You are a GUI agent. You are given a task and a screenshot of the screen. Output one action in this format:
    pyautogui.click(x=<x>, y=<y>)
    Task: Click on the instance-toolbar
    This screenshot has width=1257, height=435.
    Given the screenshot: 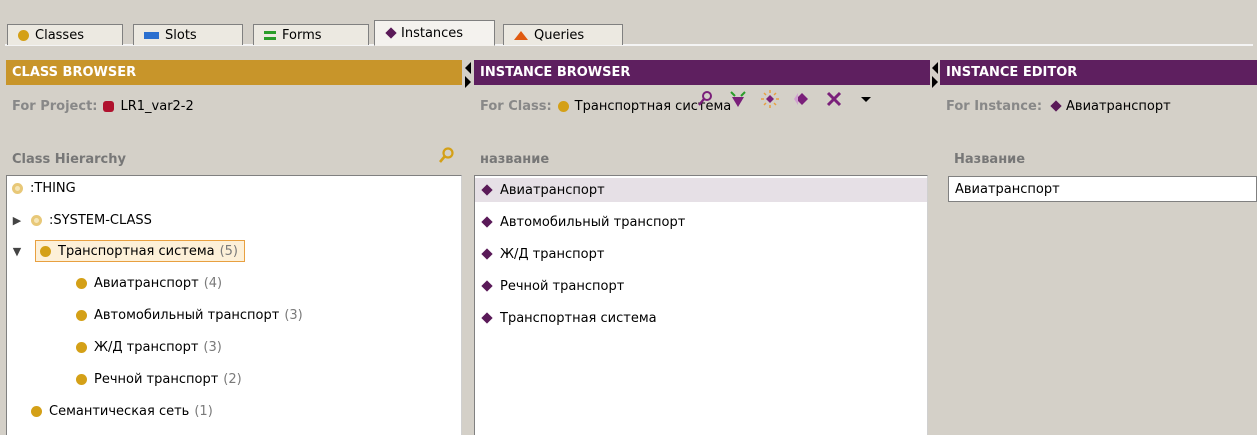 What is the action you would take?
    pyautogui.click(x=780, y=99)
    